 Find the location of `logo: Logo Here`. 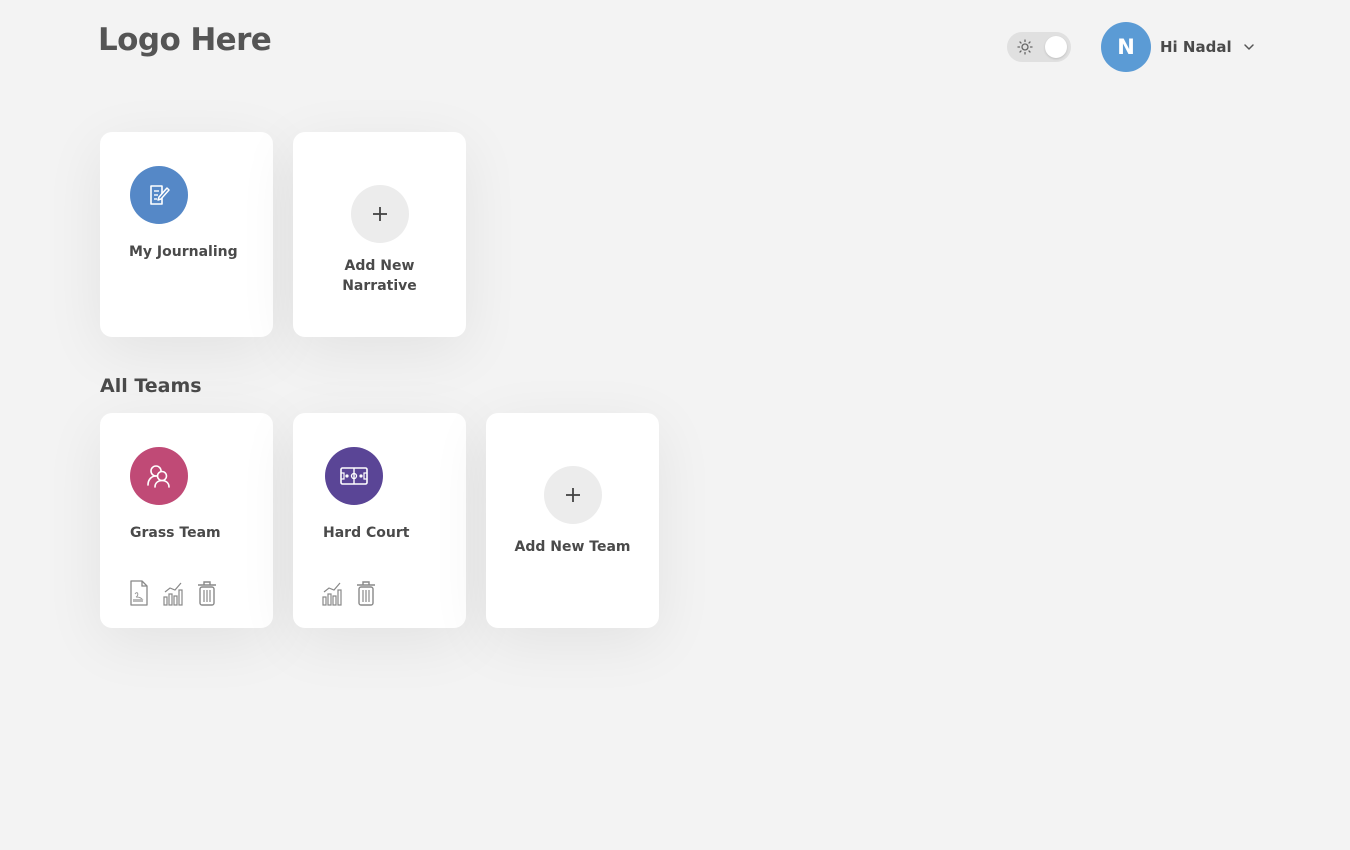

logo: Logo Here is located at coordinates (185, 40).